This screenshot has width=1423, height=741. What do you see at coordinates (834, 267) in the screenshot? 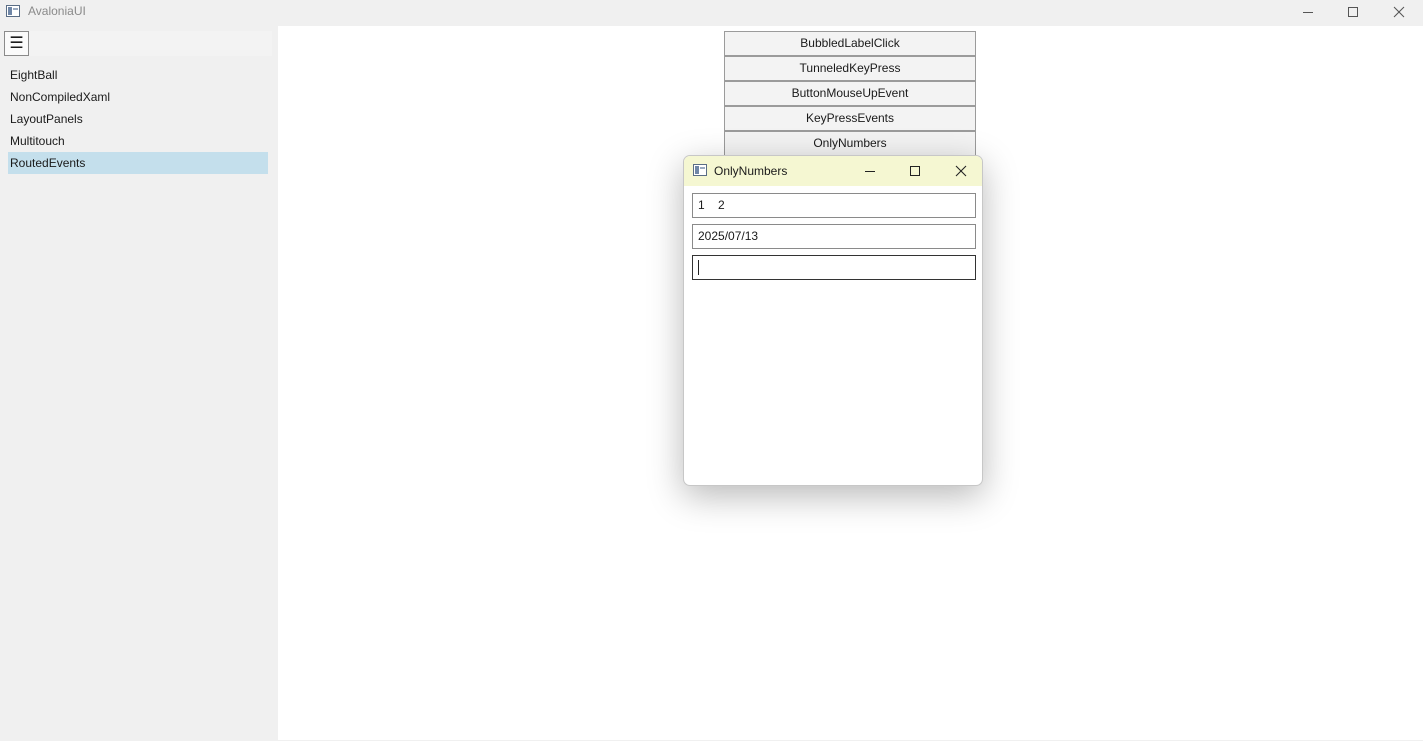
I see `empty-text-field` at bounding box center [834, 267].